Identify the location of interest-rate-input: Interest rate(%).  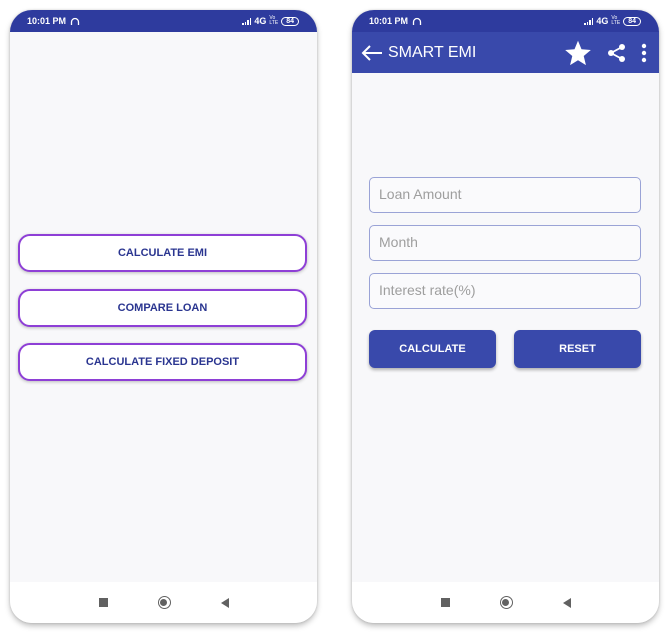
(505, 291).